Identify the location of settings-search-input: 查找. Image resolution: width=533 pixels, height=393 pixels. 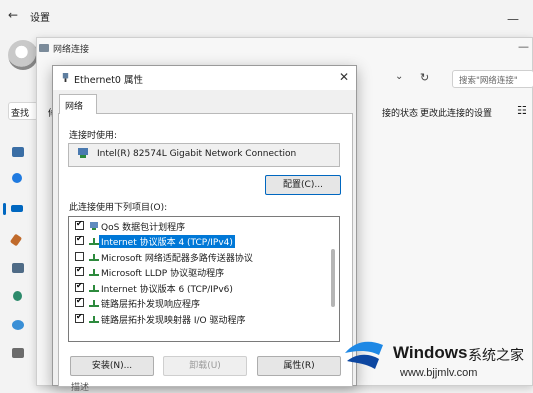
(23, 111).